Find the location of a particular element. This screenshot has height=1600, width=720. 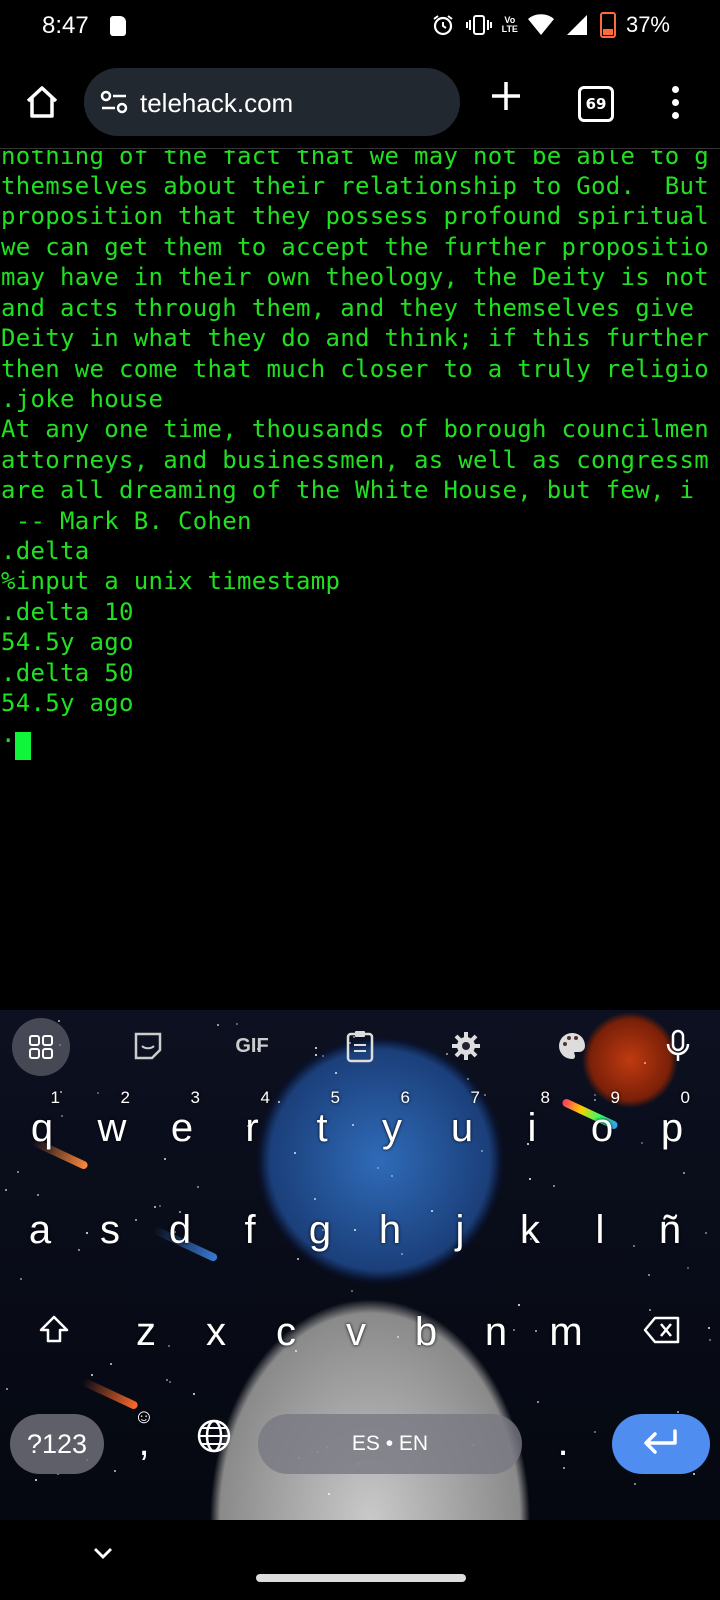

key-w: 2w is located at coordinates (112, 1128).